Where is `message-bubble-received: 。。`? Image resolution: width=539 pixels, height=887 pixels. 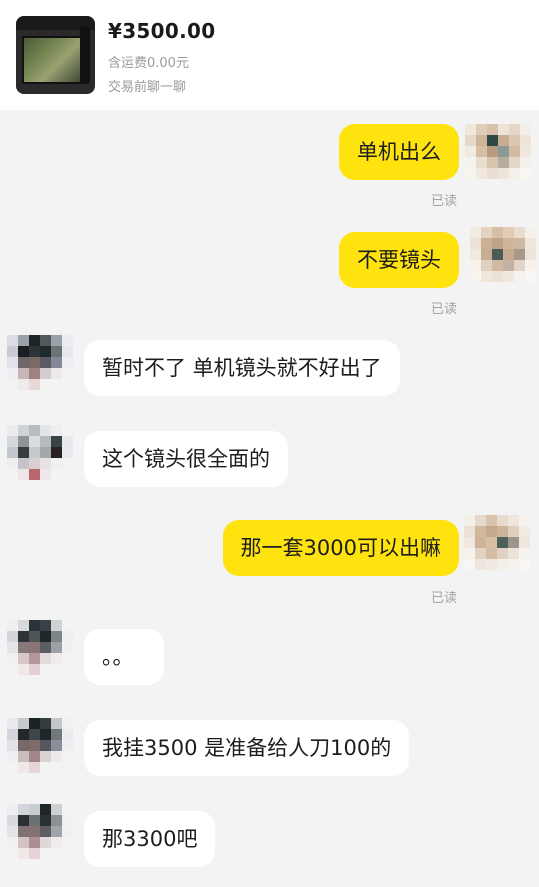 message-bubble-received: 。。 is located at coordinates (124, 657).